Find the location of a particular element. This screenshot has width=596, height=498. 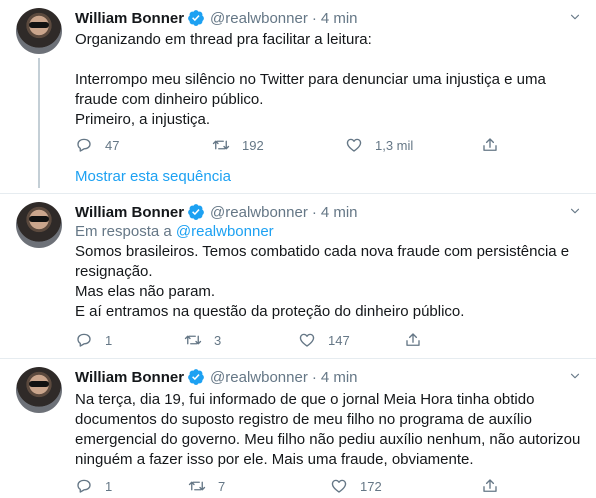

reply-prefix: Em resposta a is located at coordinates (123, 231).